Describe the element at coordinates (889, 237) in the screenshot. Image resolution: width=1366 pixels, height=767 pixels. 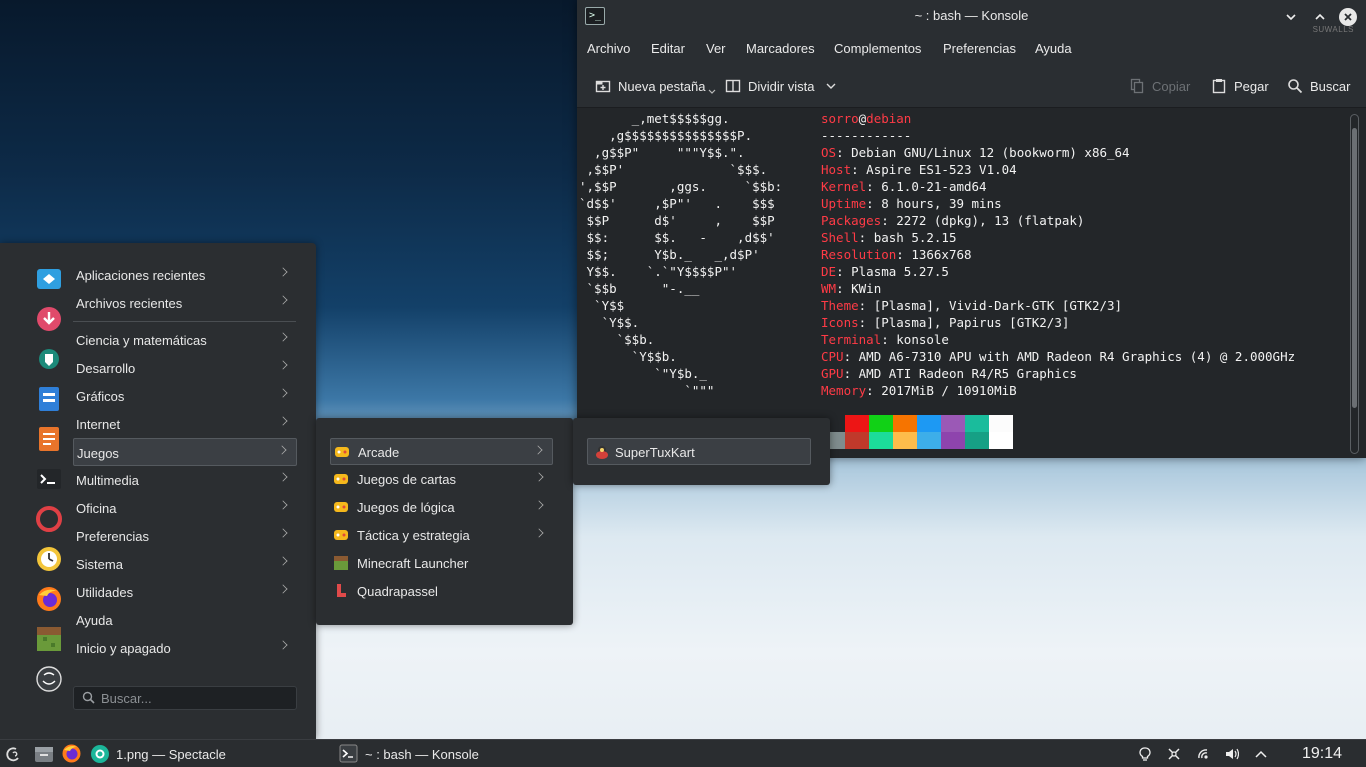
I see `info-row: Shell: bash 5.2.15` at that location.